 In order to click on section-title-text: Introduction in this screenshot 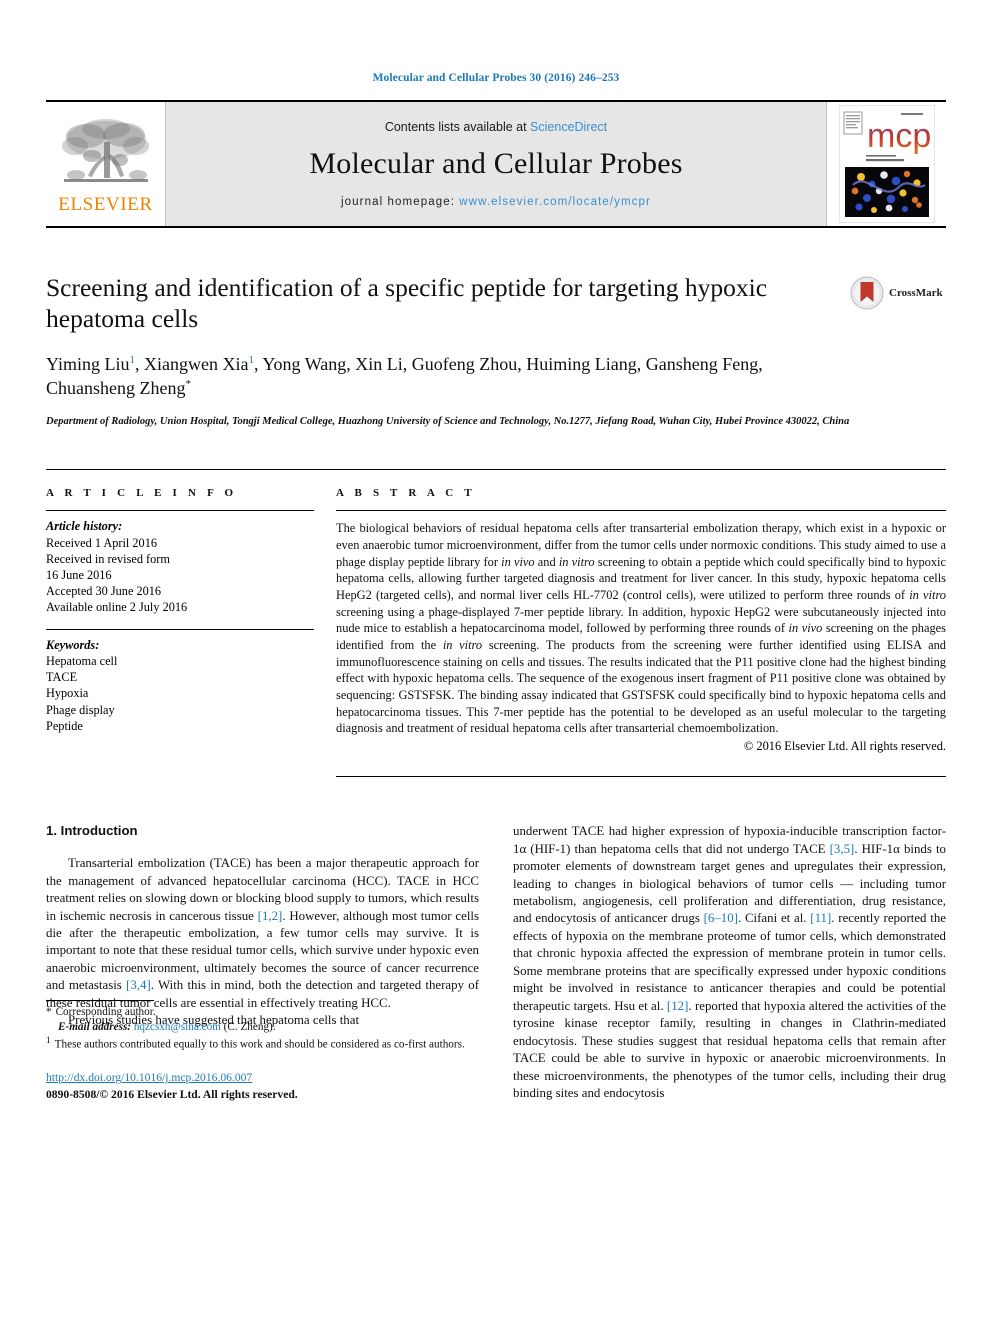, I will do `click(99, 831)`.